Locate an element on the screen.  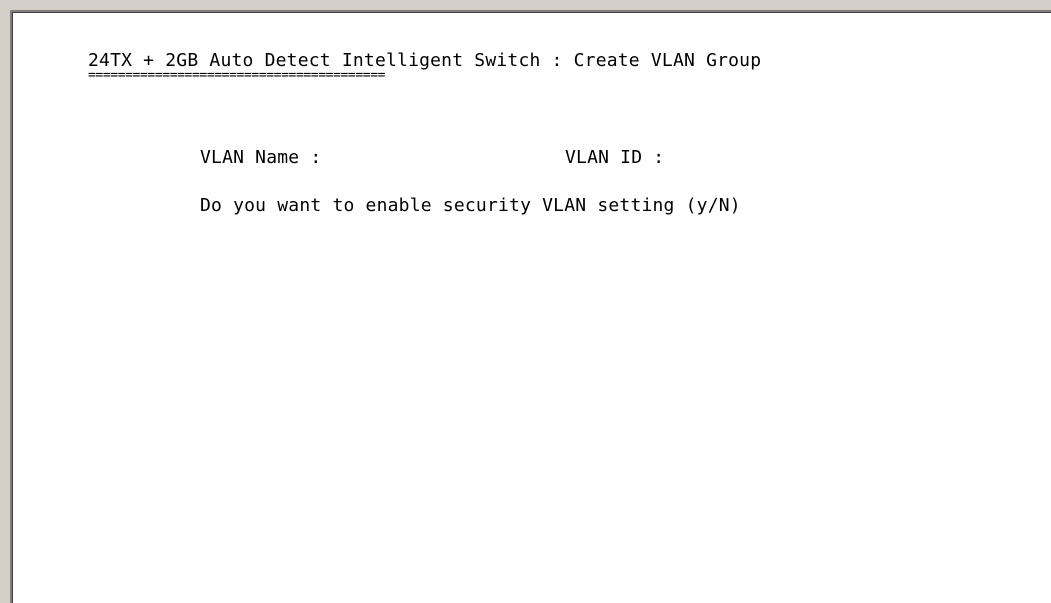
title-underline: ======================================== is located at coordinates (237, 75).